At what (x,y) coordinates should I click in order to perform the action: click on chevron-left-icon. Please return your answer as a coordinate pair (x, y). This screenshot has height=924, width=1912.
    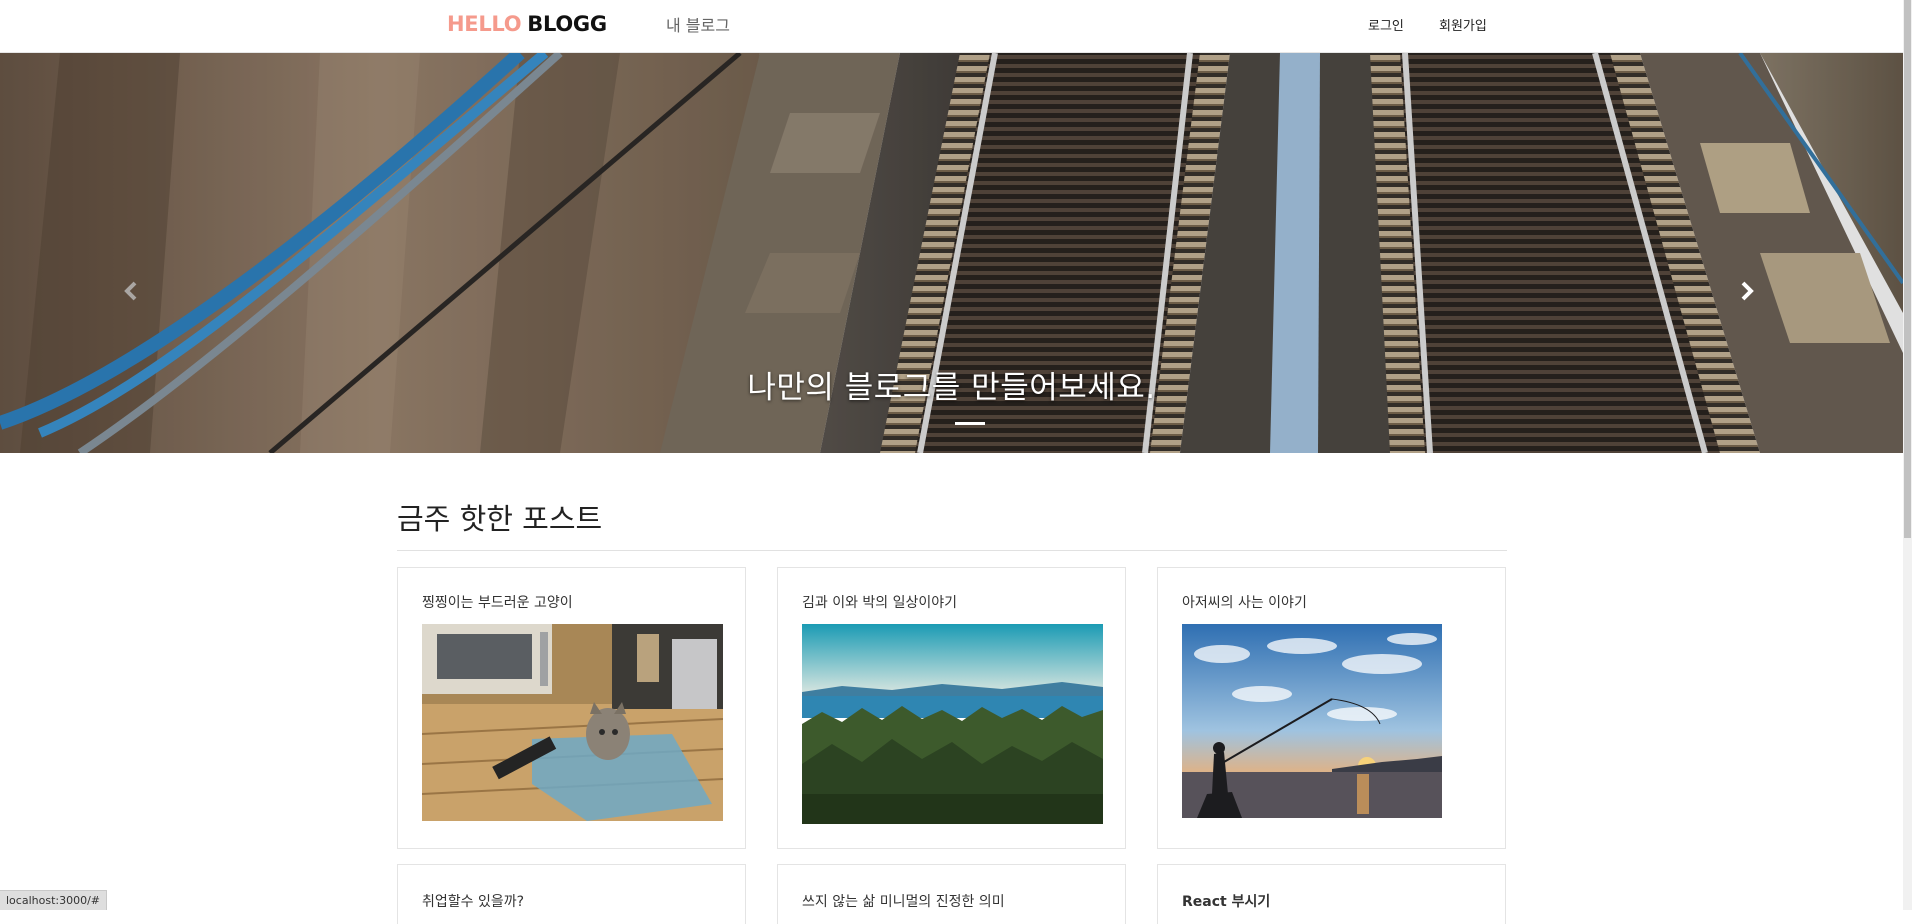
    Looking at the image, I should click on (130, 291).